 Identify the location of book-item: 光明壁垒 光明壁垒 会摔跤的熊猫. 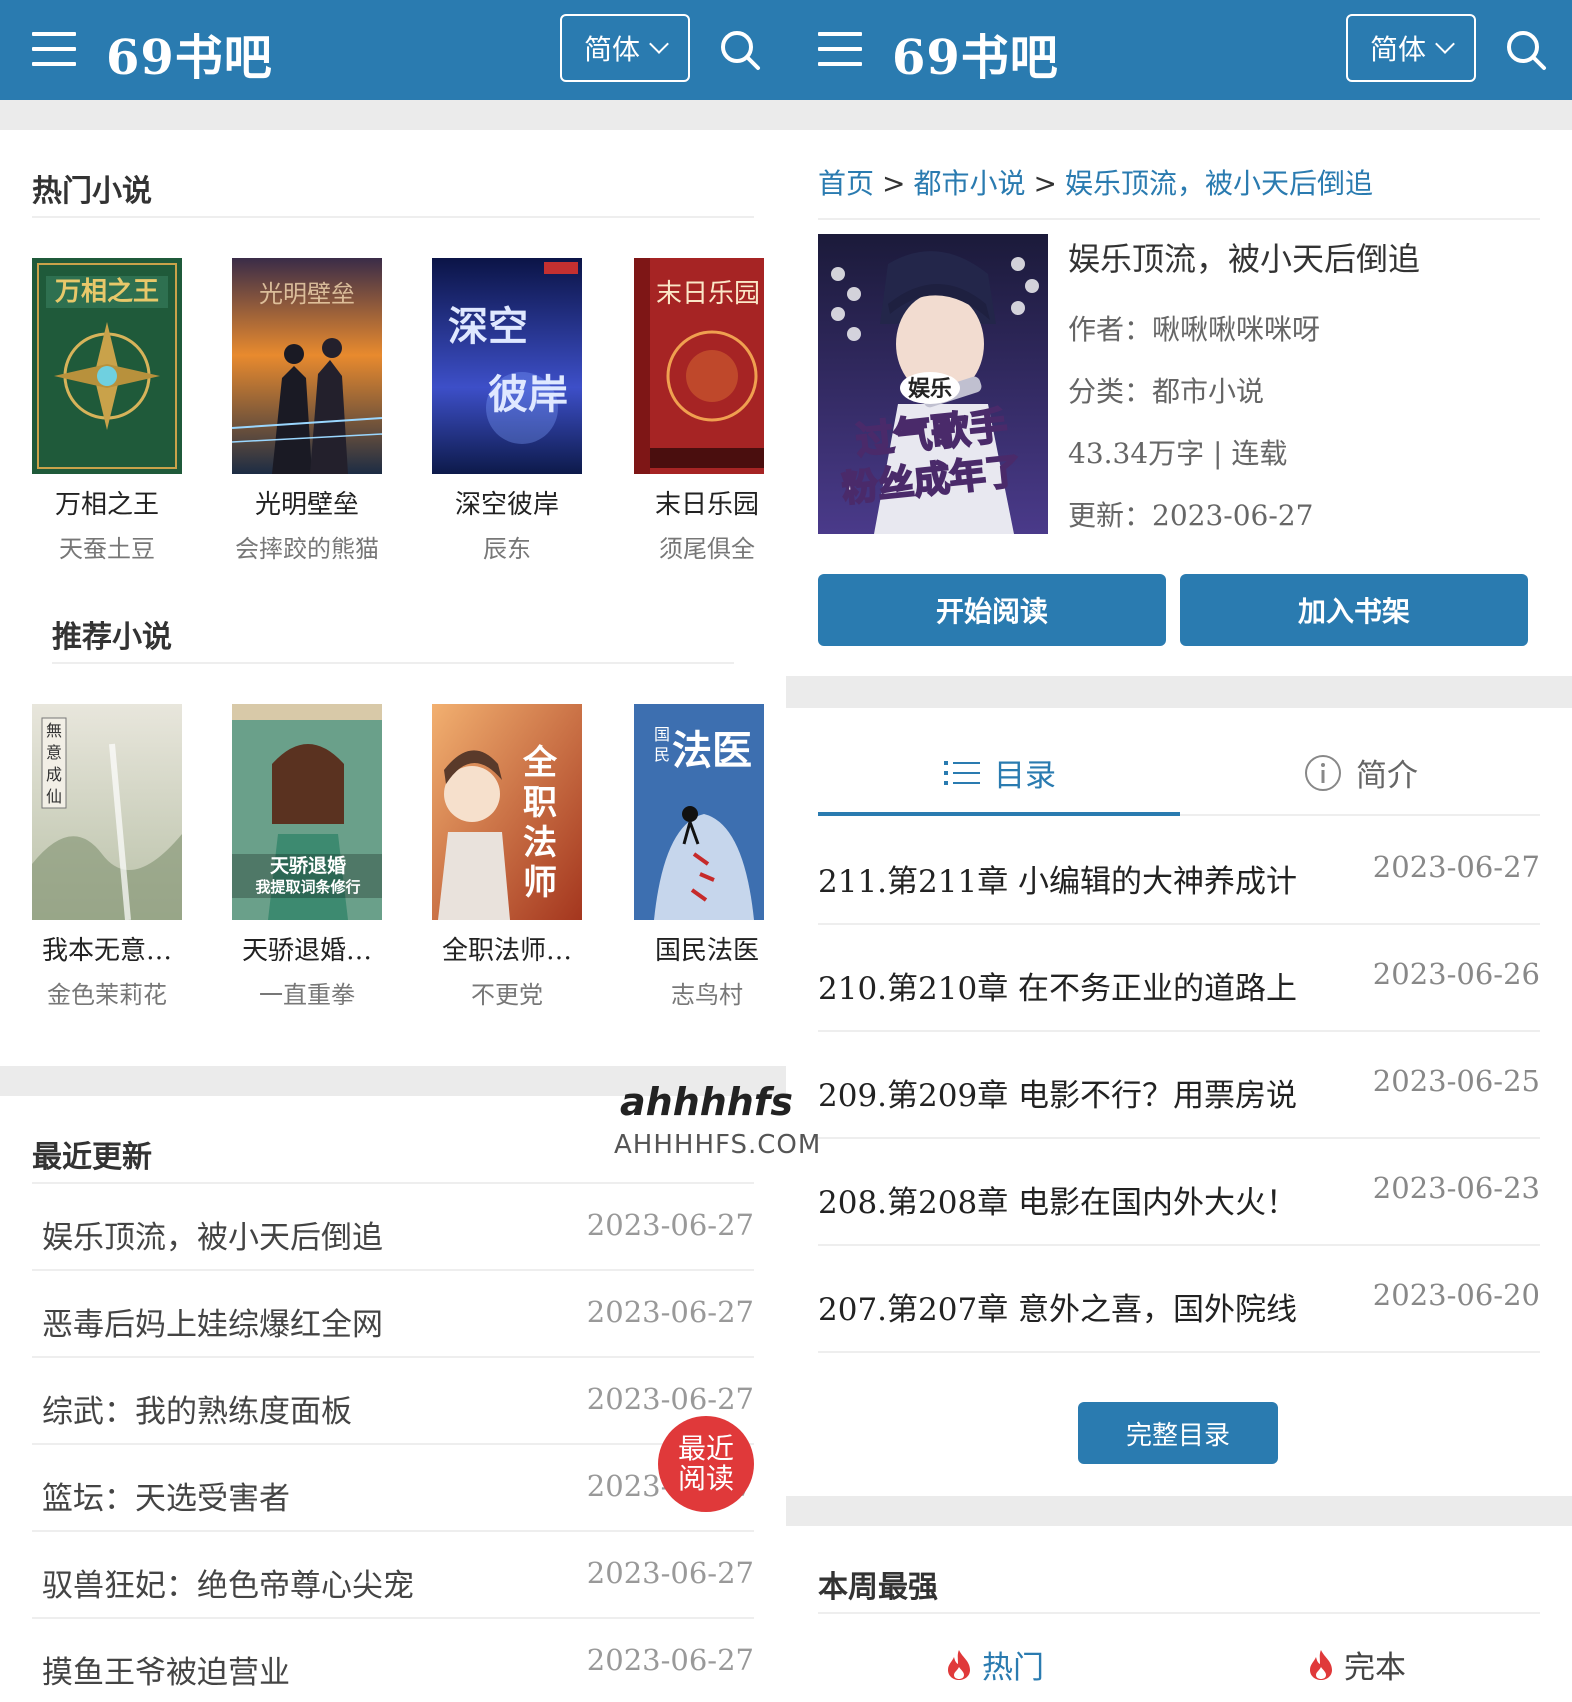
(307, 411).